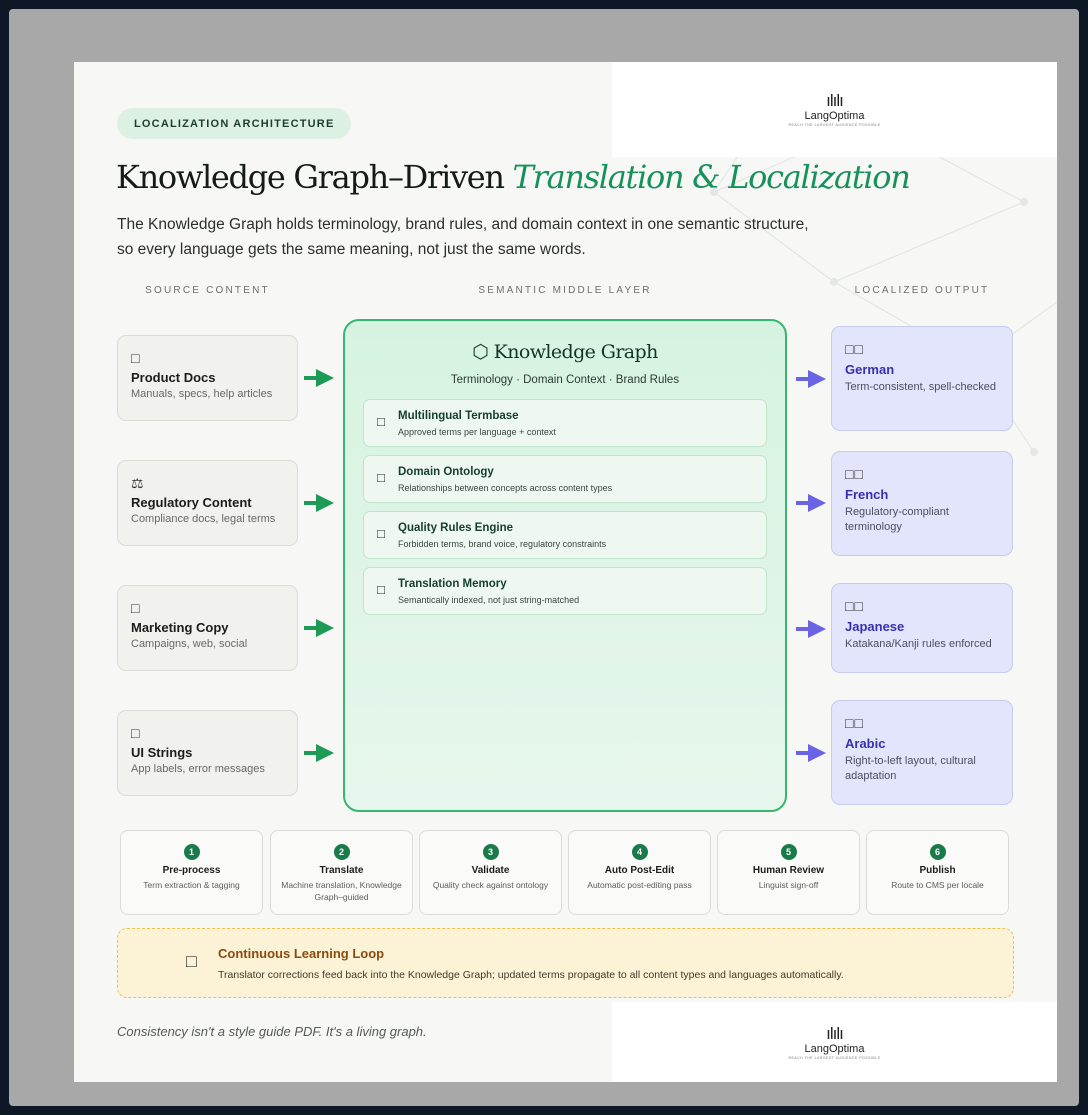 The height and width of the screenshot is (1115, 1088). What do you see at coordinates (207, 753) in the screenshot?
I see `source-card-ui-strings: □ UI Strings App labels, error messages` at bounding box center [207, 753].